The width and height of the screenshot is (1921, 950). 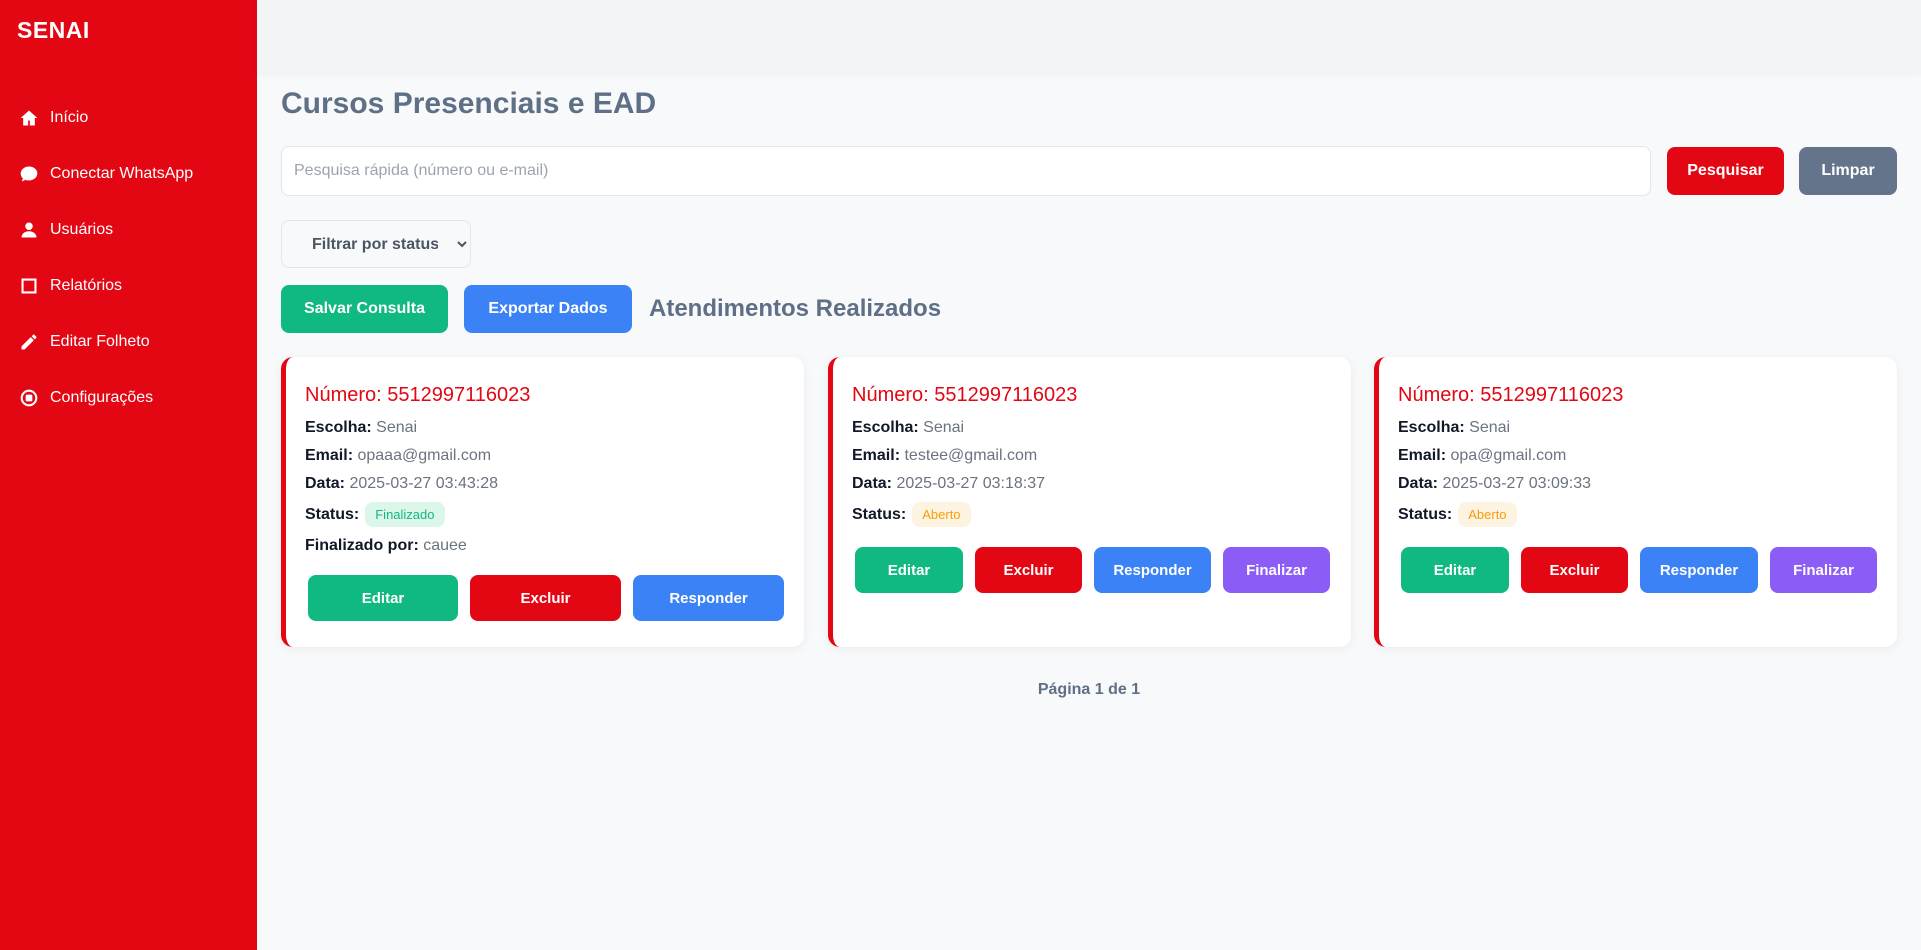 I want to click on sidebar-item-label: Início, so click(x=69, y=117).